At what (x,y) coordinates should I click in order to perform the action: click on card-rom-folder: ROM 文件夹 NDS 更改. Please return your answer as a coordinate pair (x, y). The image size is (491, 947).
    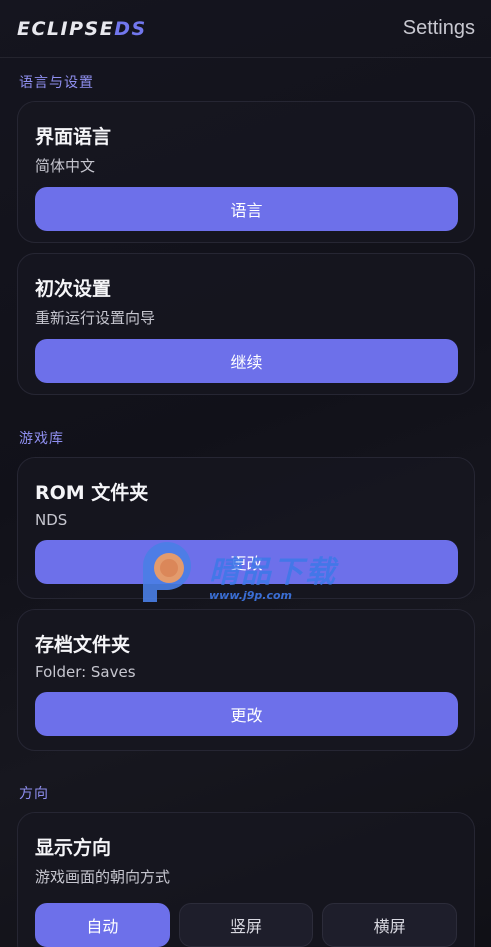
    Looking at the image, I should click on (246, 528).